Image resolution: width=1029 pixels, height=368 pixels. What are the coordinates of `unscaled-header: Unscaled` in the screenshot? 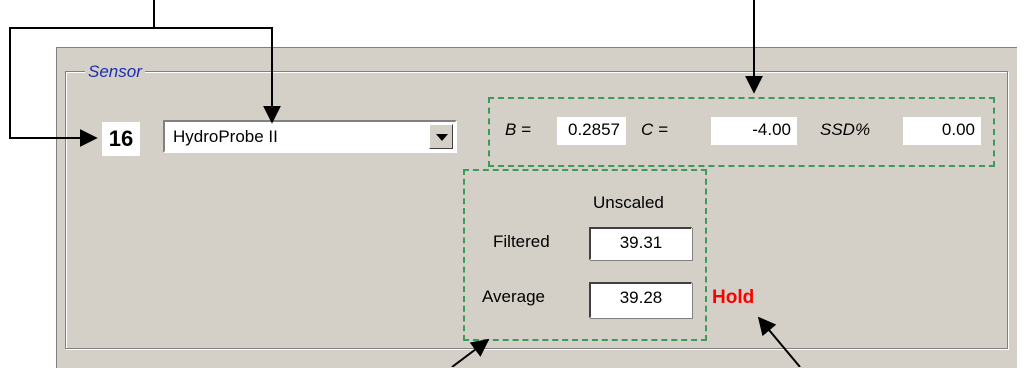 It's located at (628, 202).